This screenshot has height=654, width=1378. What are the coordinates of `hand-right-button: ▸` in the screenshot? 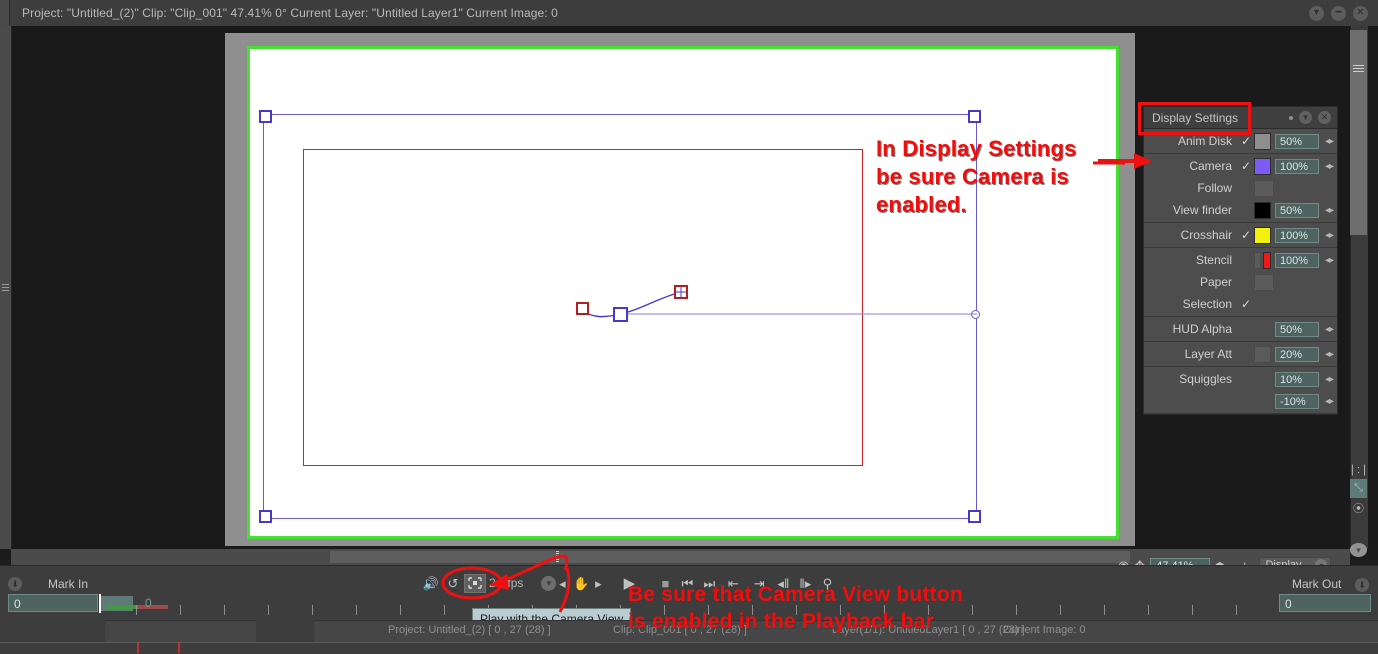 It's located at (598, 583).